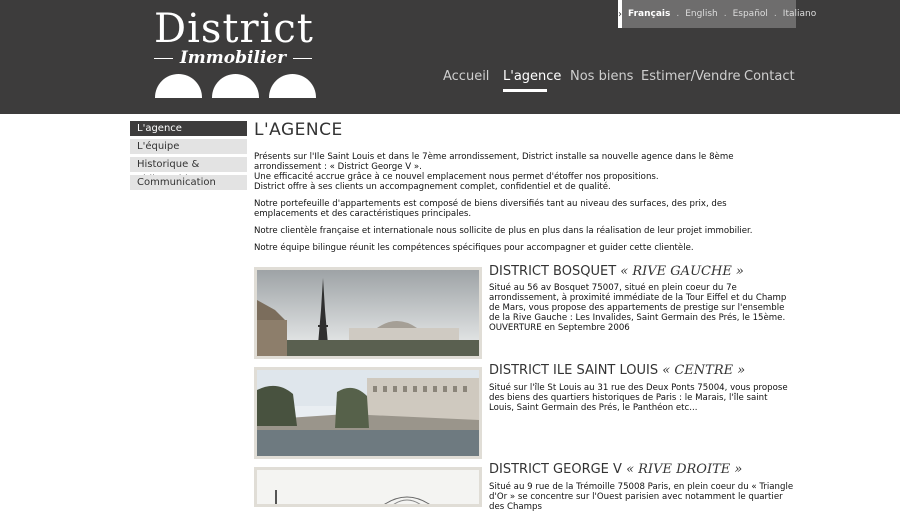 The image size is (900, 512). What do you see at coordinates (188, 171) in the screenshot?
I see `sidebar-item-historique: Historique & Philosophie` at bounding box center [188, 171].